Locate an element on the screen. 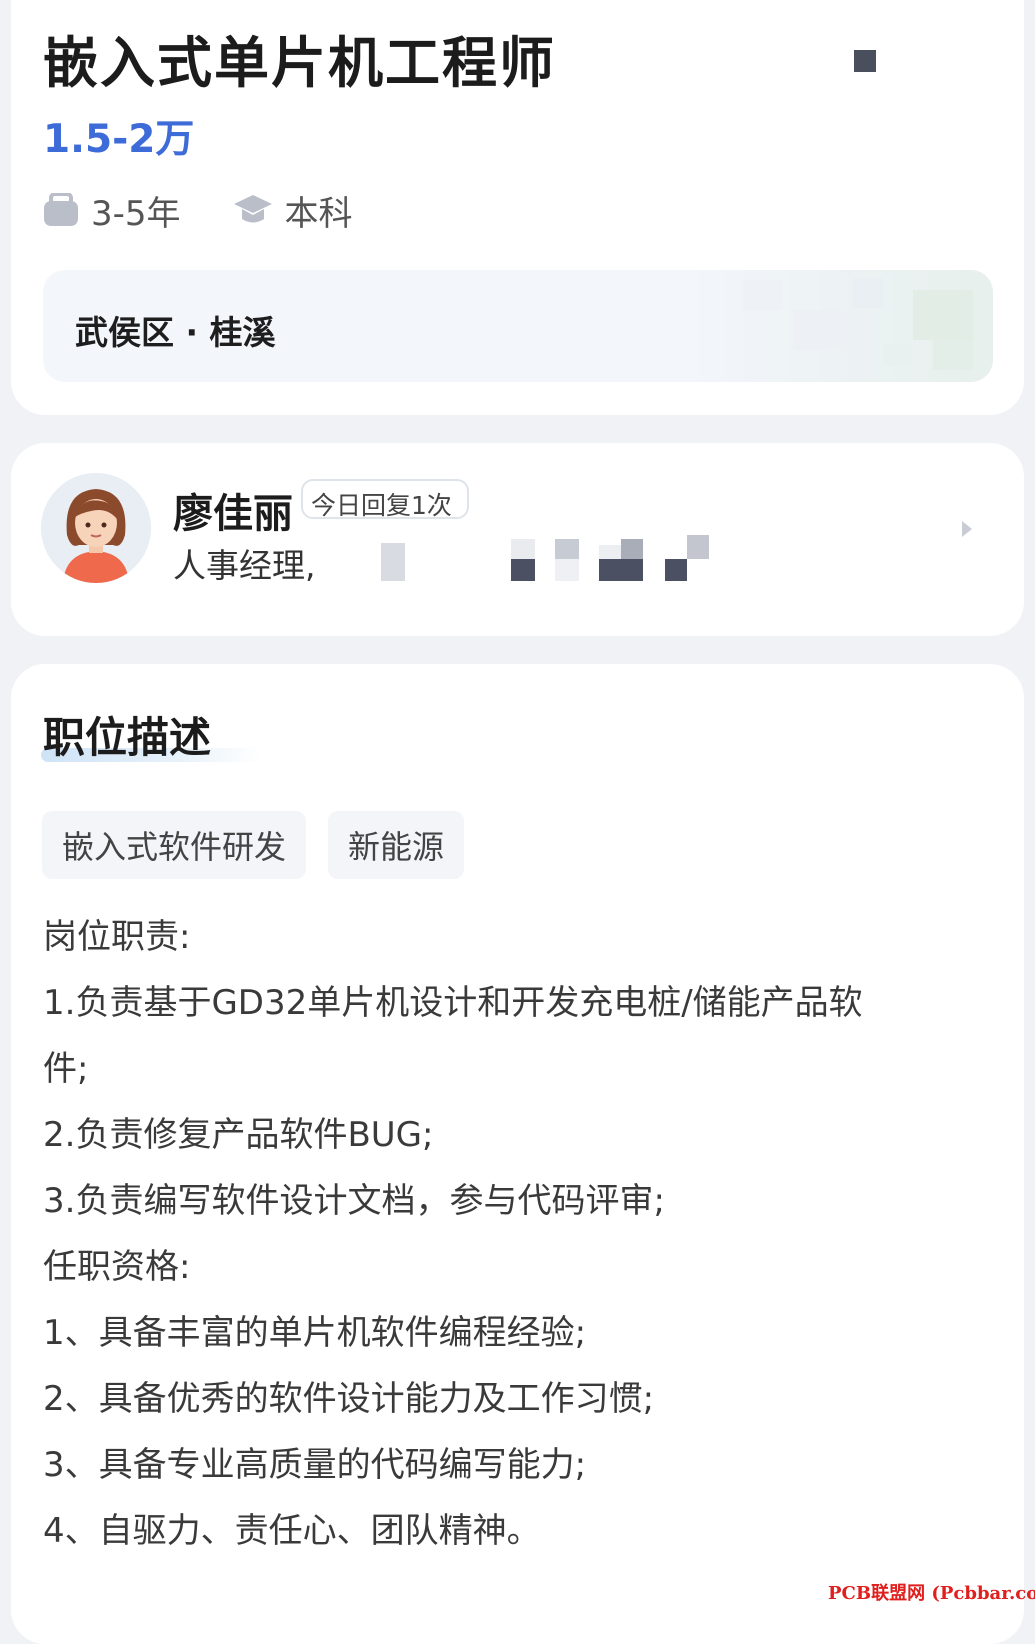 The width and height of the screenshot is (1035, 1644). recruiter-card: 廖佳丽 今日回复1次 人事经理, is located at coordinates (517, 539).